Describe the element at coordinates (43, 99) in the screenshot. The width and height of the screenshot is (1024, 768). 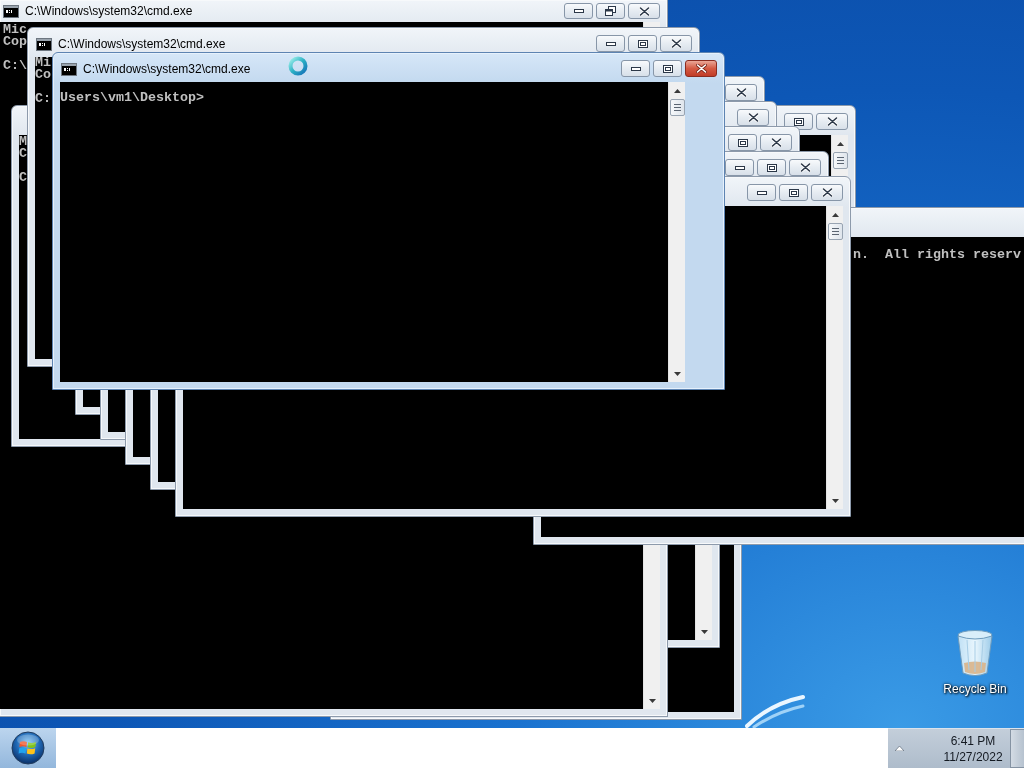
I see `console-text: C:` at that location.